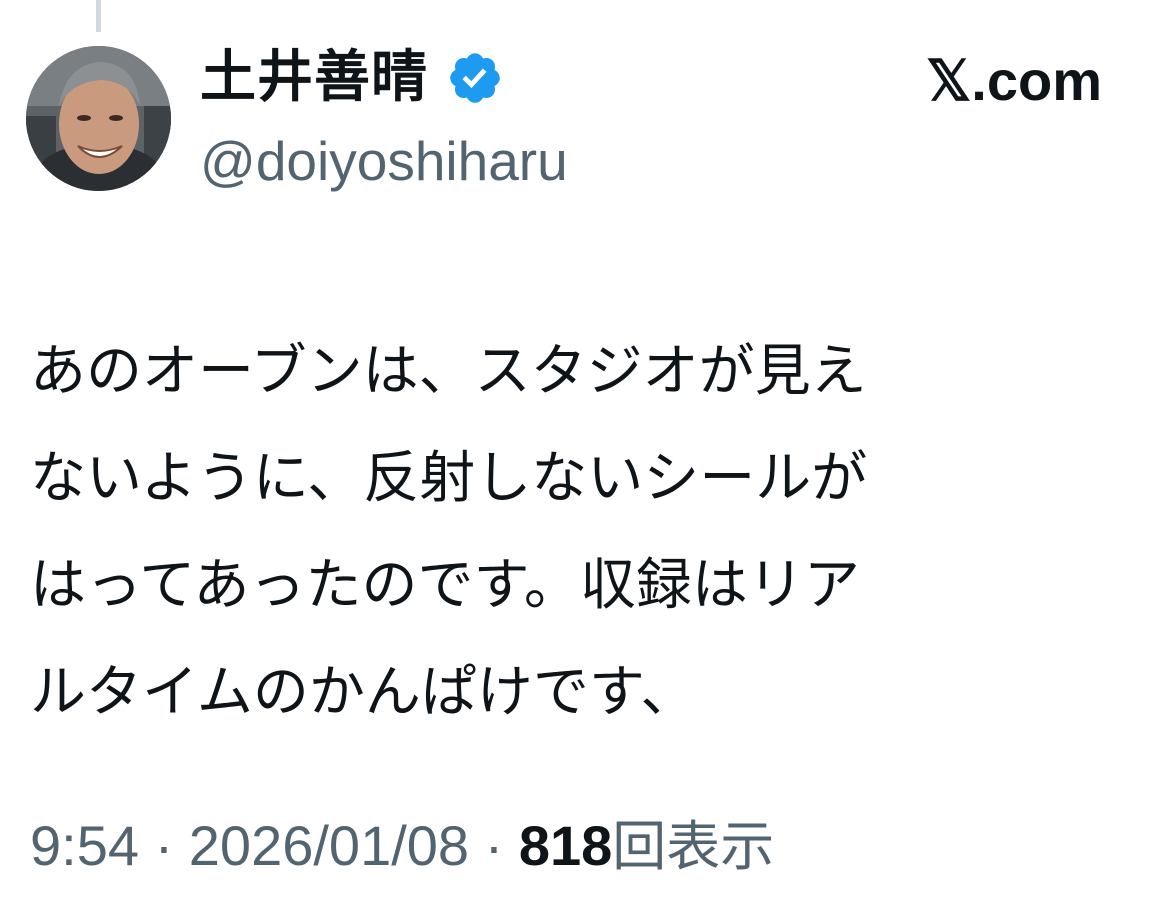 The width and height of the screenshot is (1170, 918). I want to click on tweet-meta: 9:54 · 2026/01/08 · 818回表示, so click(402, 846).